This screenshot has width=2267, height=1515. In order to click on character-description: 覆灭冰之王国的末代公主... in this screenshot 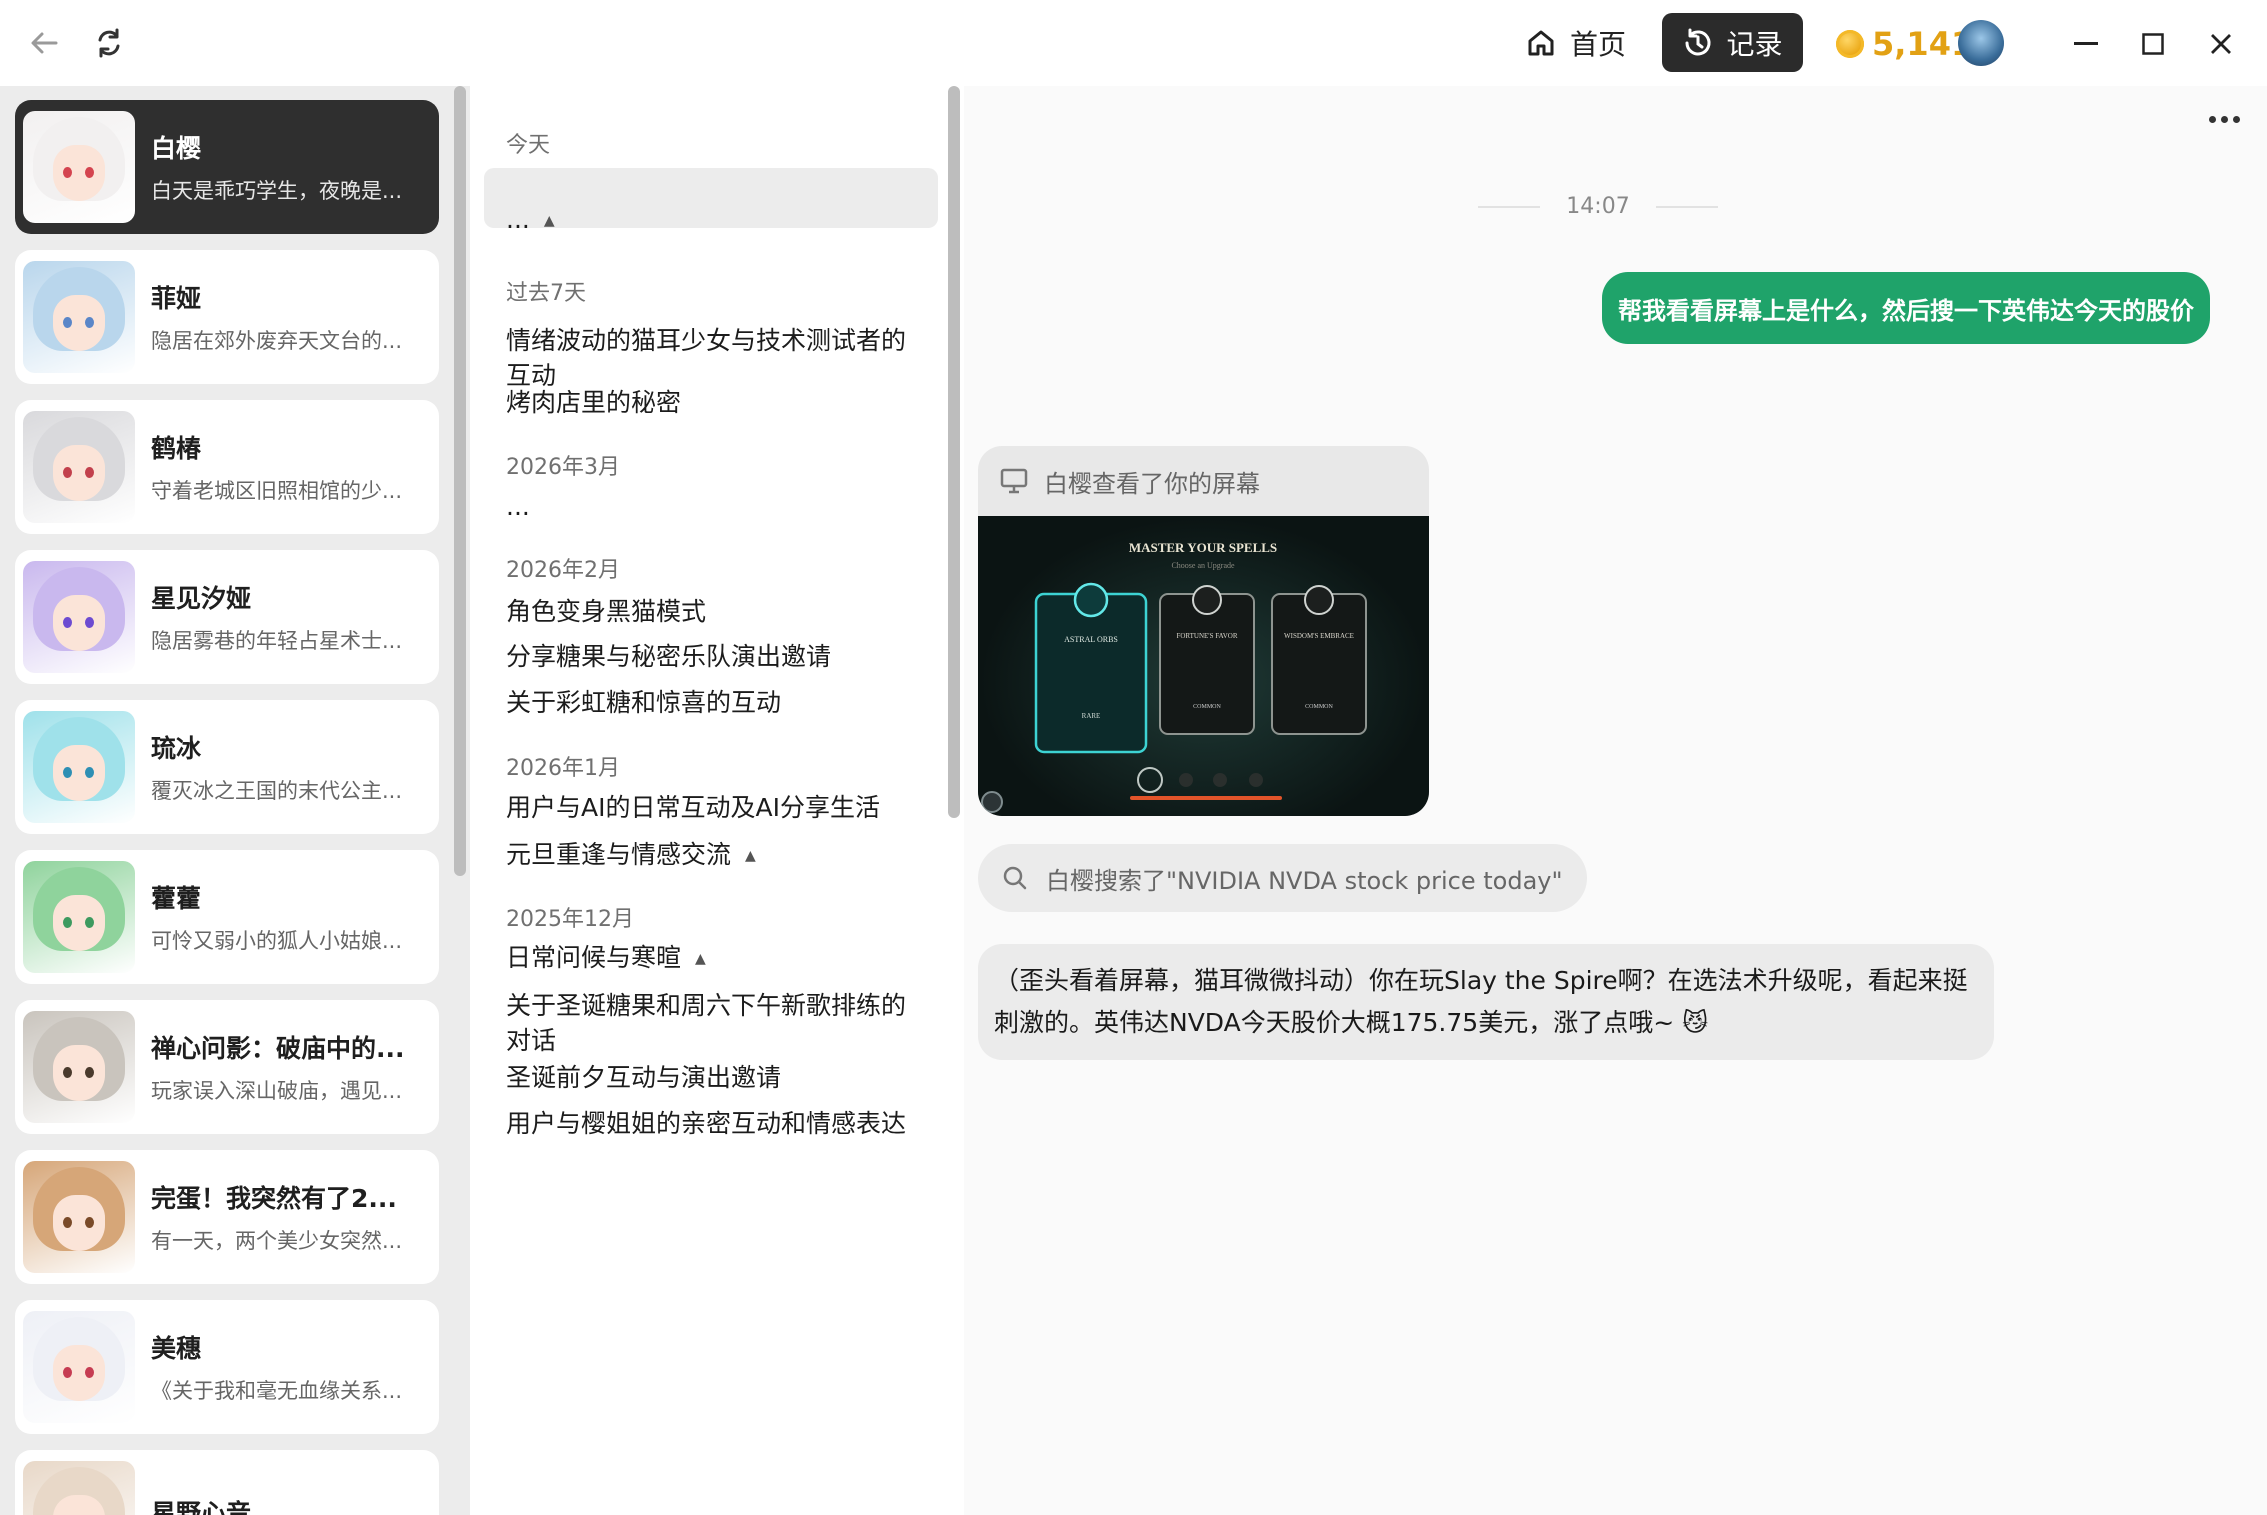, I will do `click(277, 791)`.